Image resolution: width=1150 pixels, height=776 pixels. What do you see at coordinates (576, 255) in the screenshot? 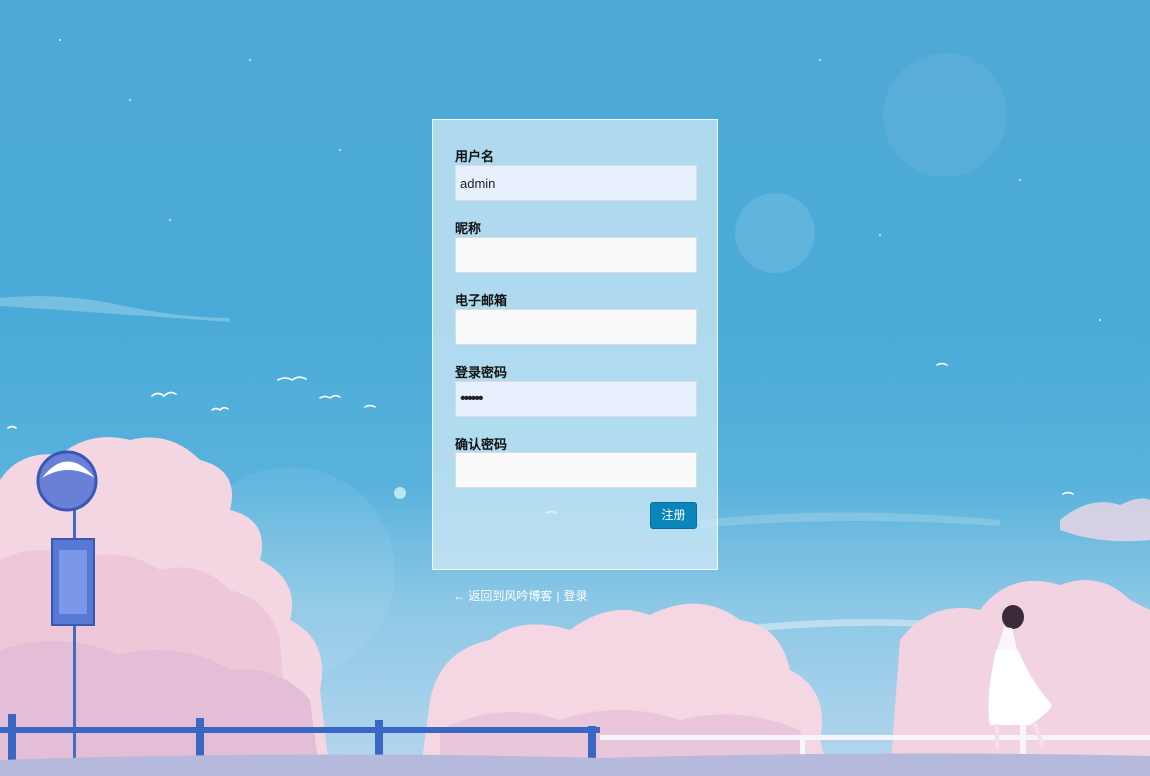
I see `nickname-input` at bounding box center [576, 255].